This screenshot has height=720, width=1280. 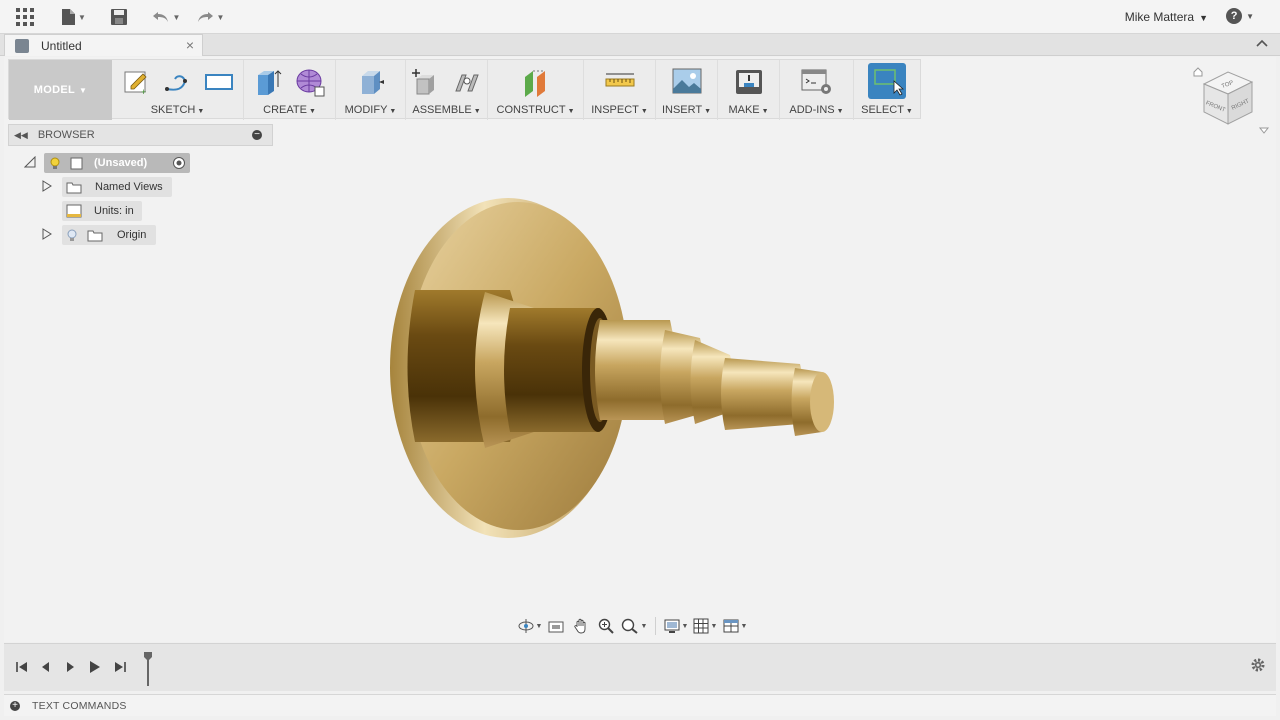 I want to click on make-menu: MAKE ▼, so click(x=748, y=110).